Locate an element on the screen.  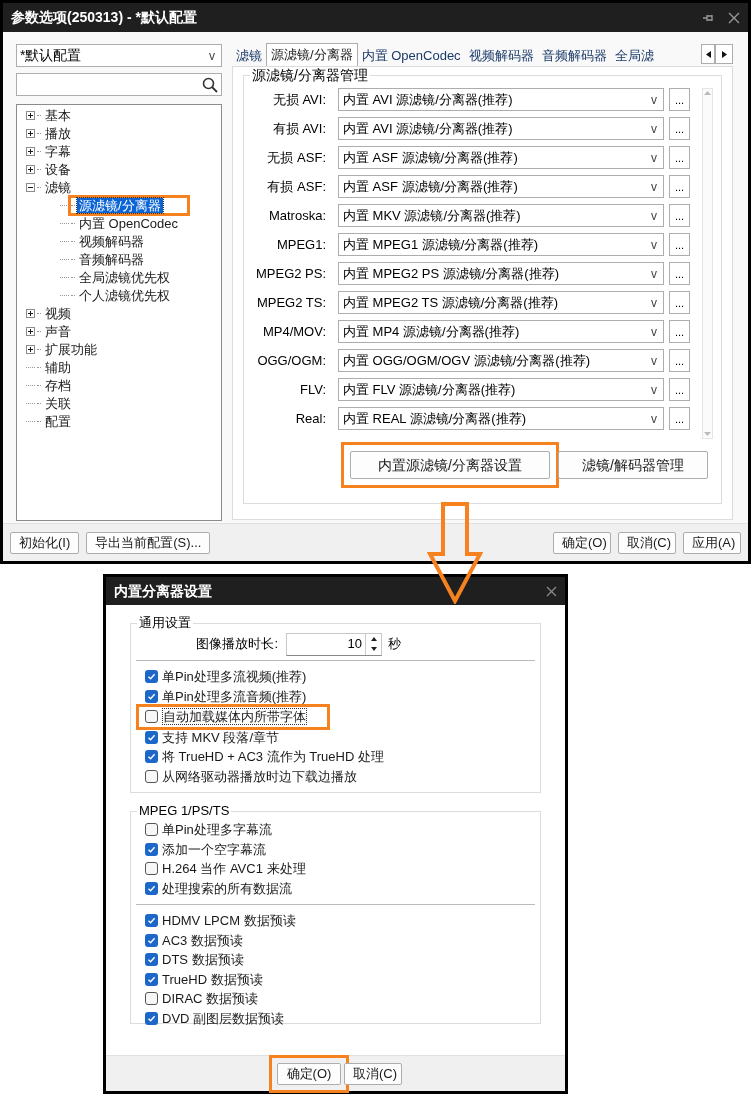
filter-dropdown: 内置 MP4 源滤镜/分离器(推荐) v is located at coordinates (501, 331).